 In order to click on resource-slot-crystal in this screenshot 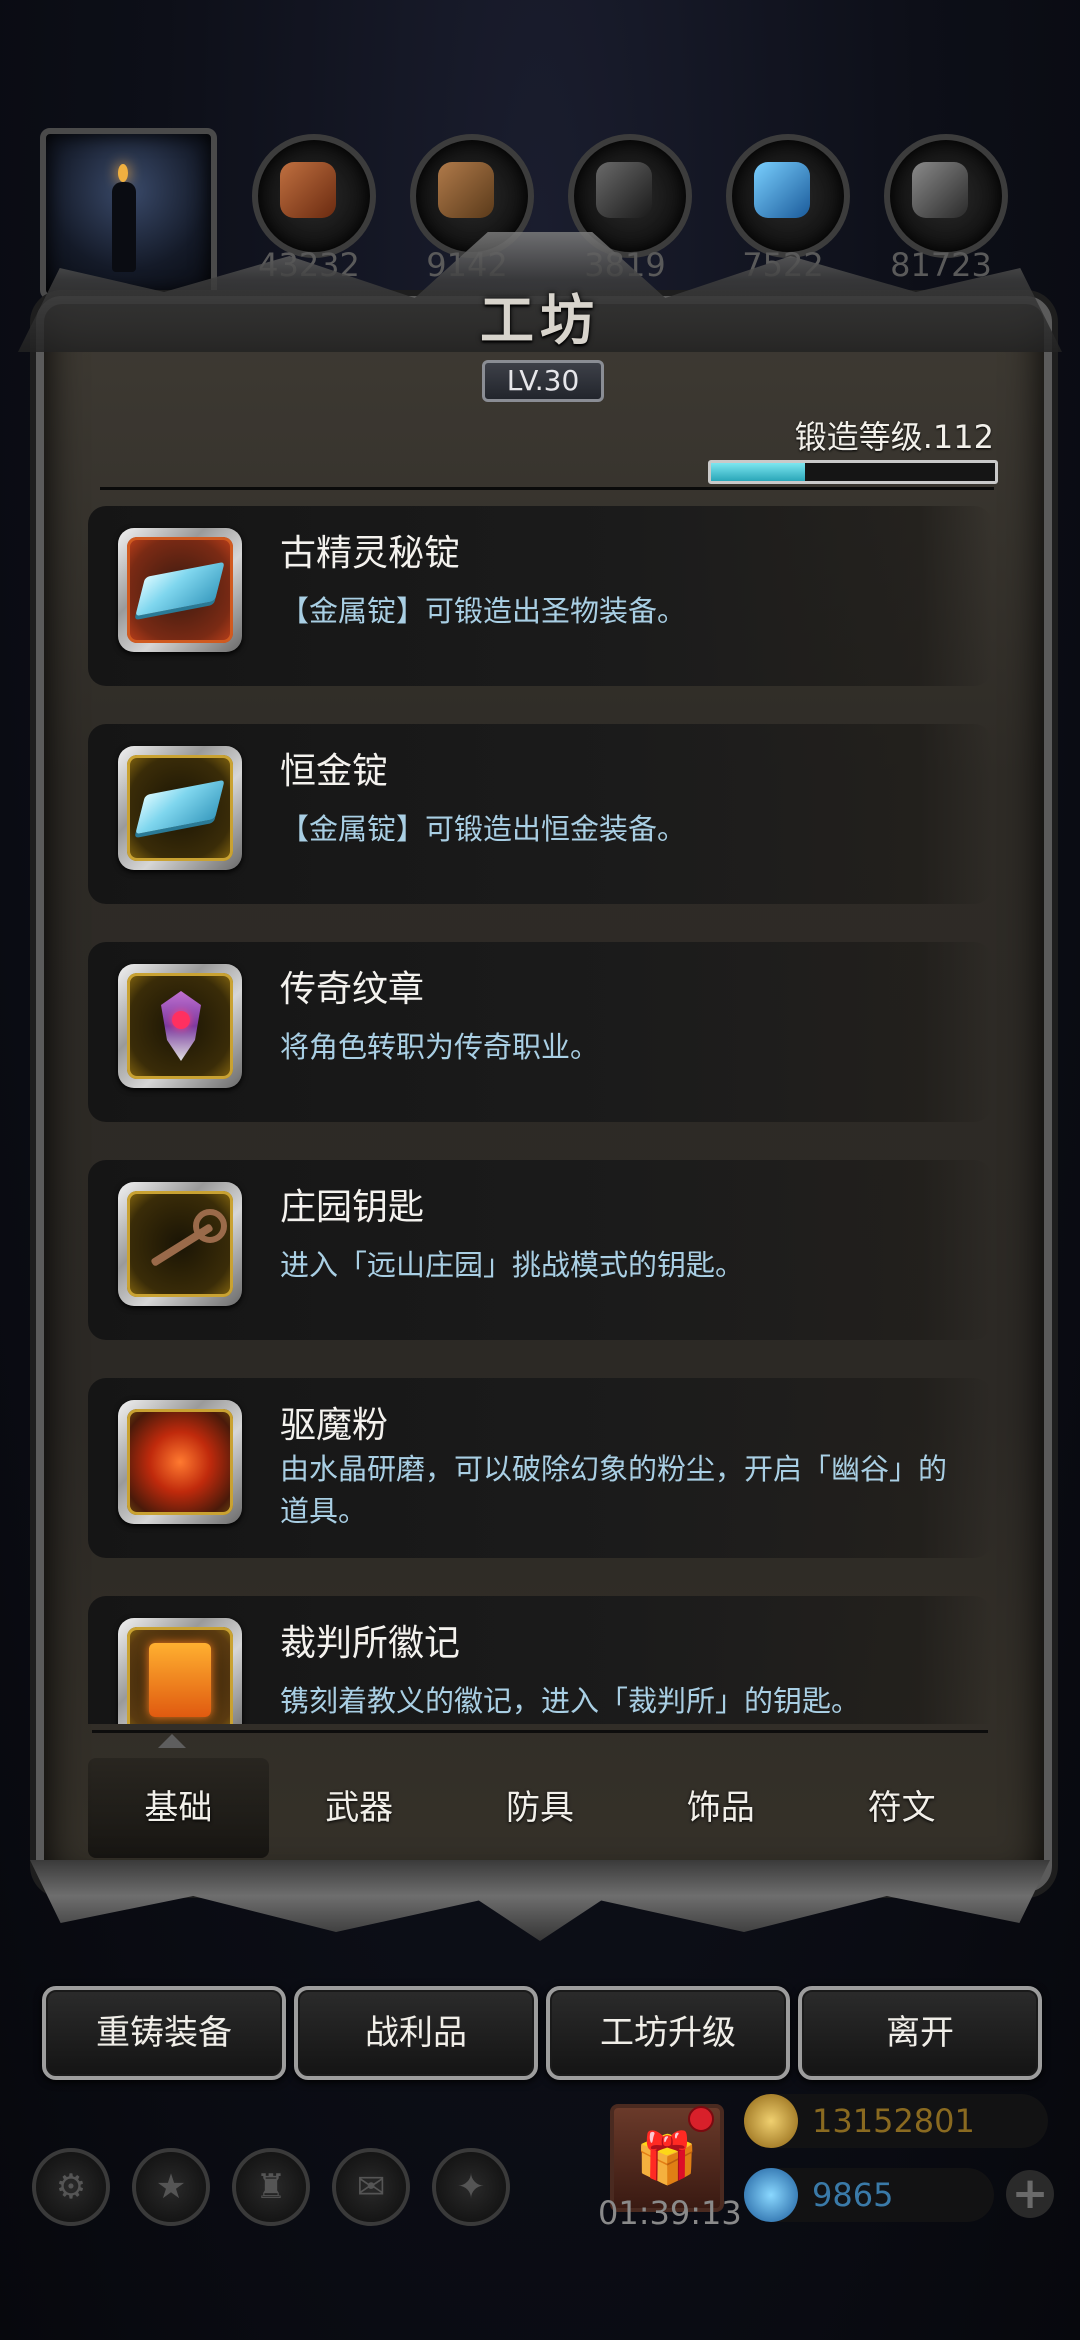, I will do `click(788, 196)`.